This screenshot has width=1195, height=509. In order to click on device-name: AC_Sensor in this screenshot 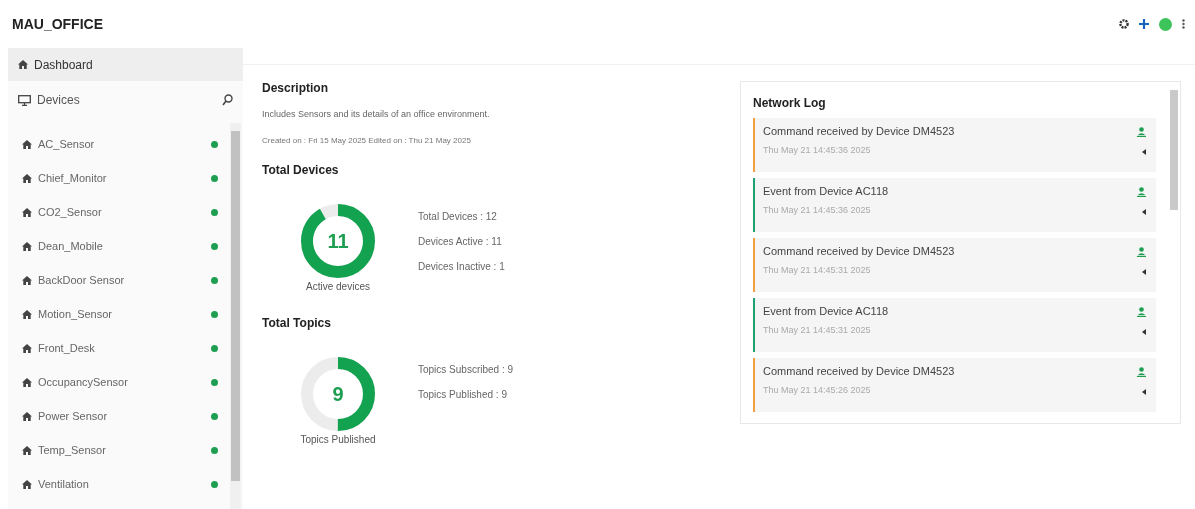, I will do `click(121, 144)`.